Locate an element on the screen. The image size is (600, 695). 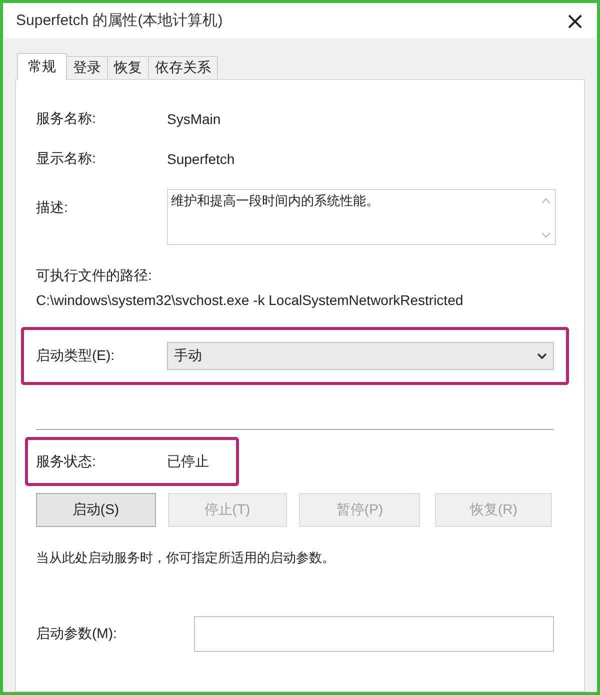
tab: 依存关系 is located at coordinates (183, 67).